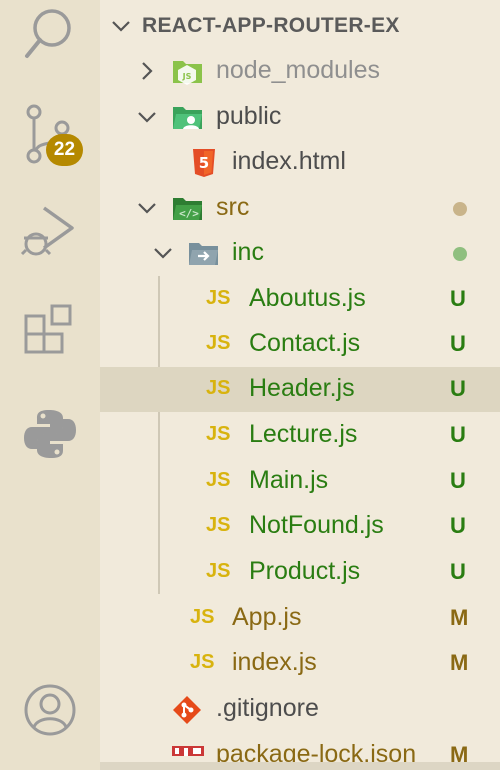 The width and height of the screenshot is (500, 770). I want to click on chevron-right-icon, so click(147, 71).